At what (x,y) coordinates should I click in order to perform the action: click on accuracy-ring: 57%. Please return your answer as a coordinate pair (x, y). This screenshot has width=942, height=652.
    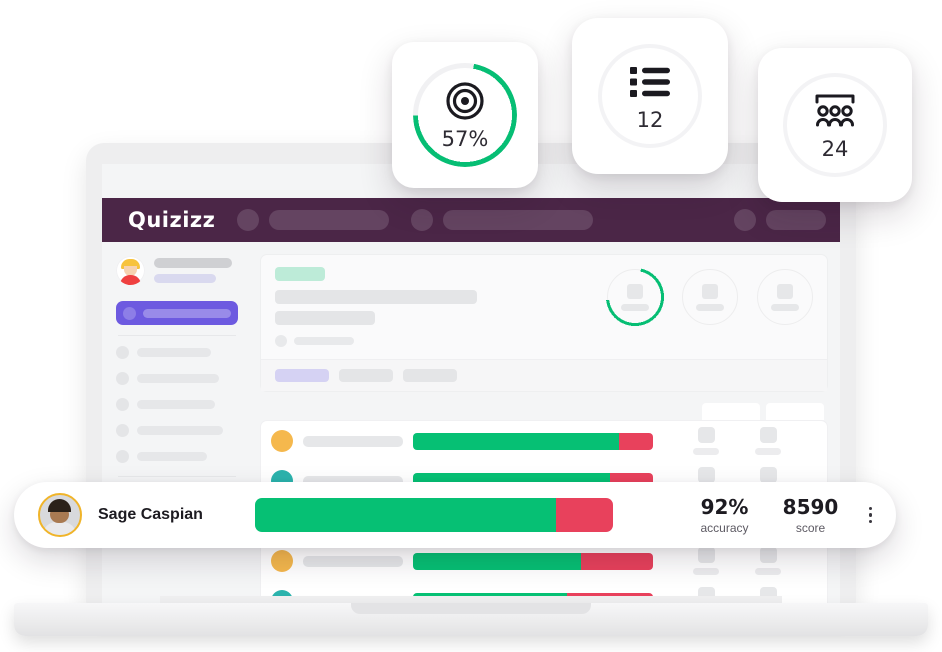
    Looking at the image, I should click on (465, 115).